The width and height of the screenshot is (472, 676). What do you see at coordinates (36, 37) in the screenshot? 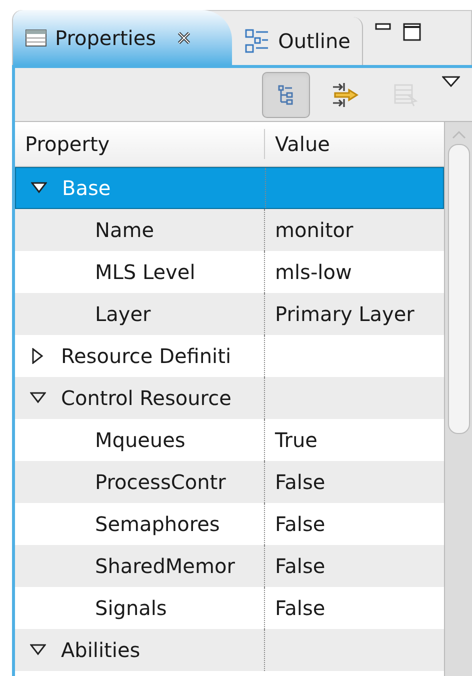
I see `table-icon` at bounding box center [36, 37].